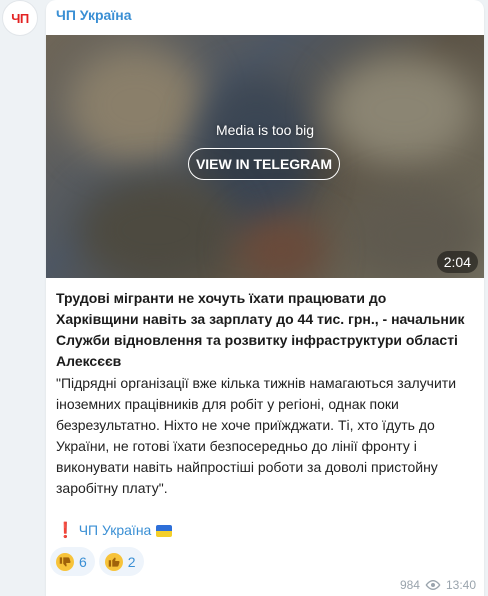 The image size is (488, 596). Describe the element at coordinates (460, 585) in the screenshot. I see `message-time: 13:40` at that location.